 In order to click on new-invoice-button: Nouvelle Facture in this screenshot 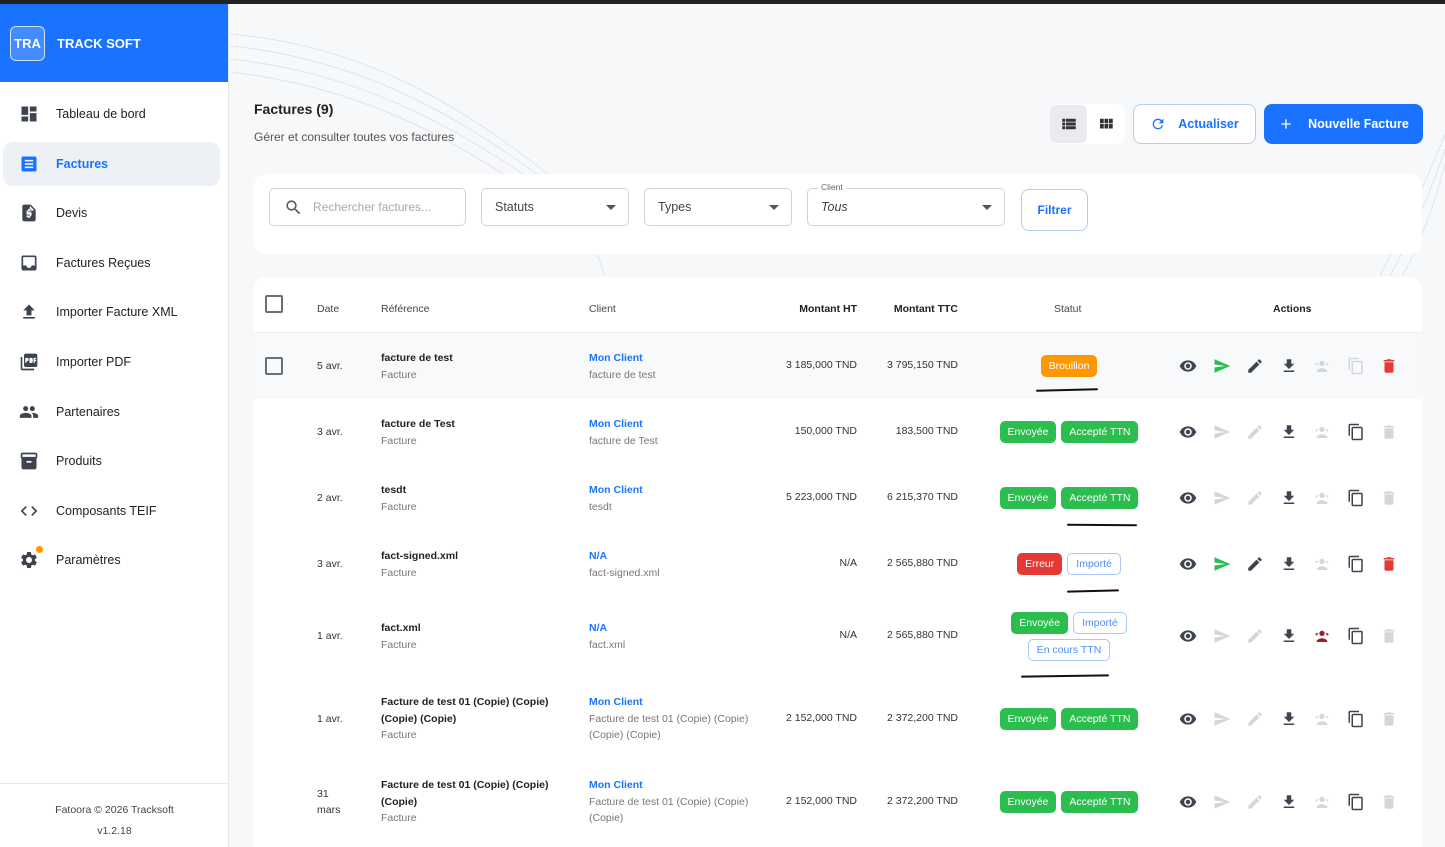, I will do `click(1343, 124)`.